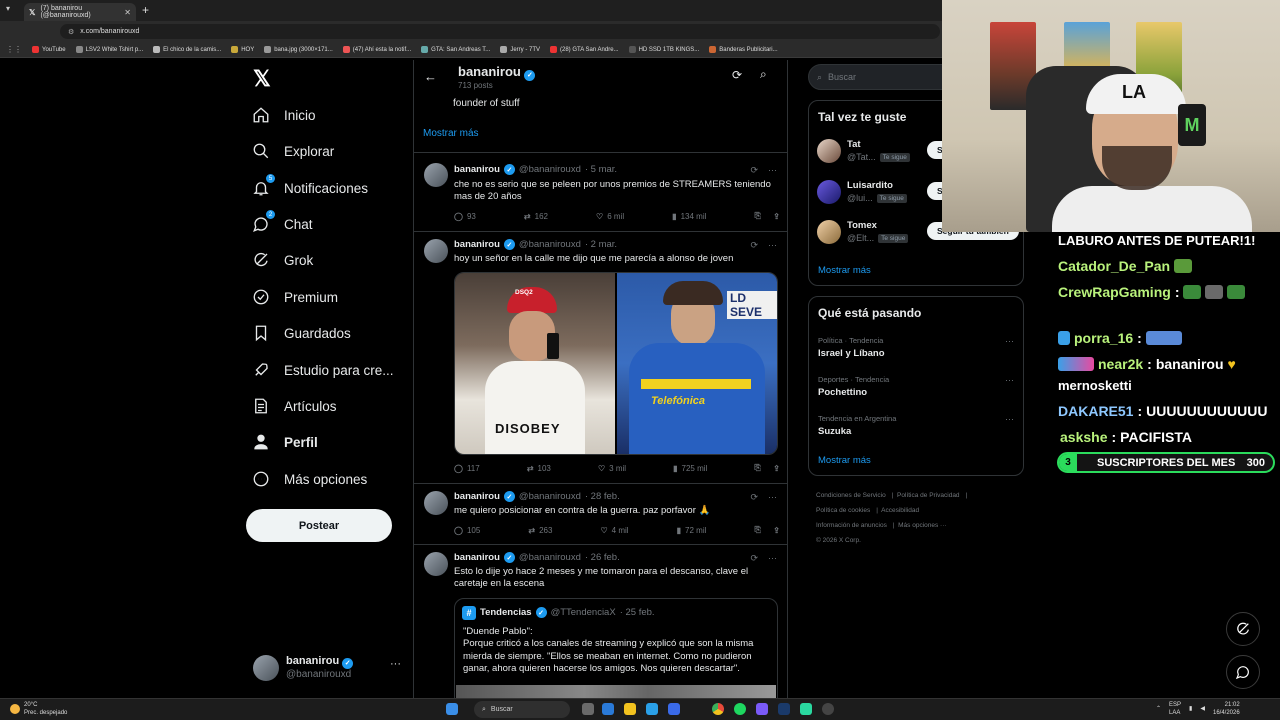  What do you see at coordinates (536, 216) in the screenshot?
I see `repost-button: ⇄ 162` at bounding box center [536, 216].